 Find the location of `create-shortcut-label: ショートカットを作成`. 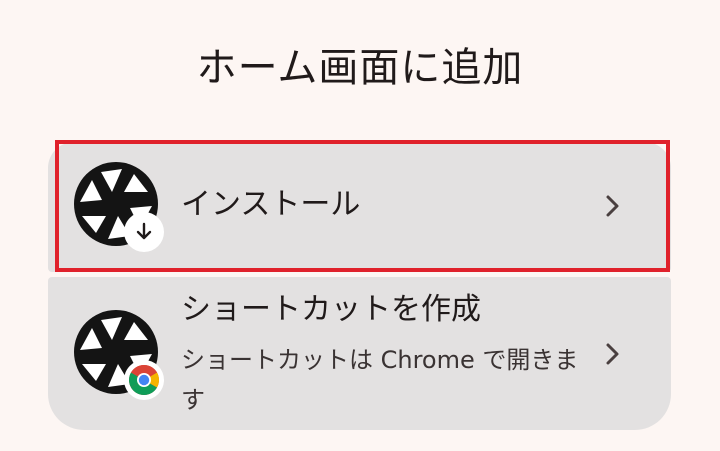

create-shortcut-label: ショートカットを作成 is located at coordinates (331, 309).